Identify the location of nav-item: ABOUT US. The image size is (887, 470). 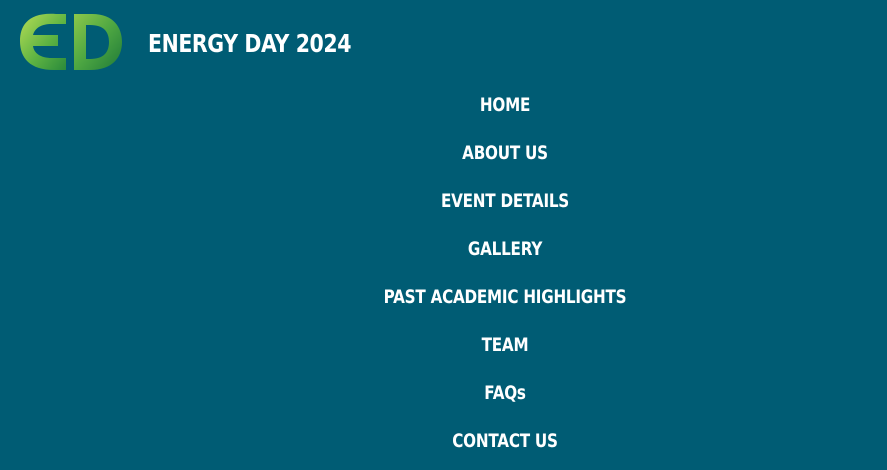
(443, 154).